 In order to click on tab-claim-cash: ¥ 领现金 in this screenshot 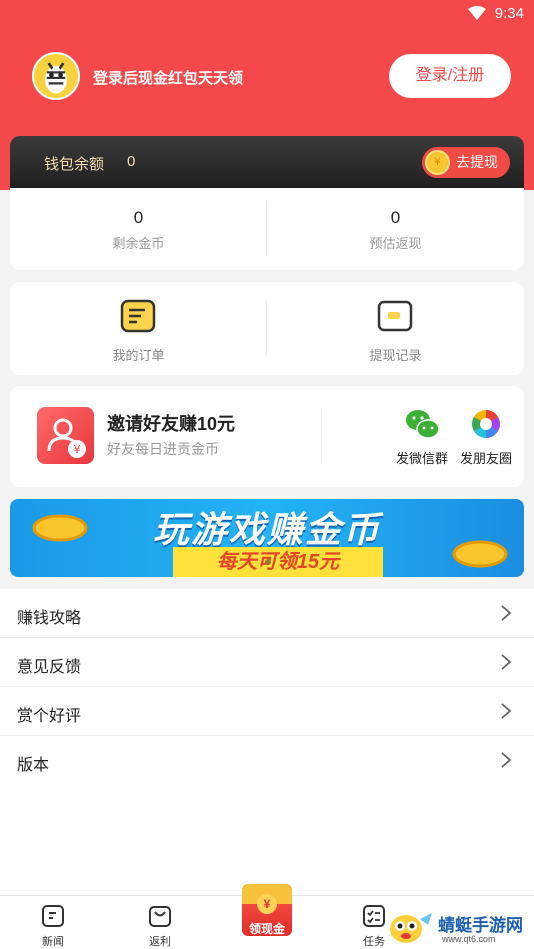, I will do `click(267, 914)`.